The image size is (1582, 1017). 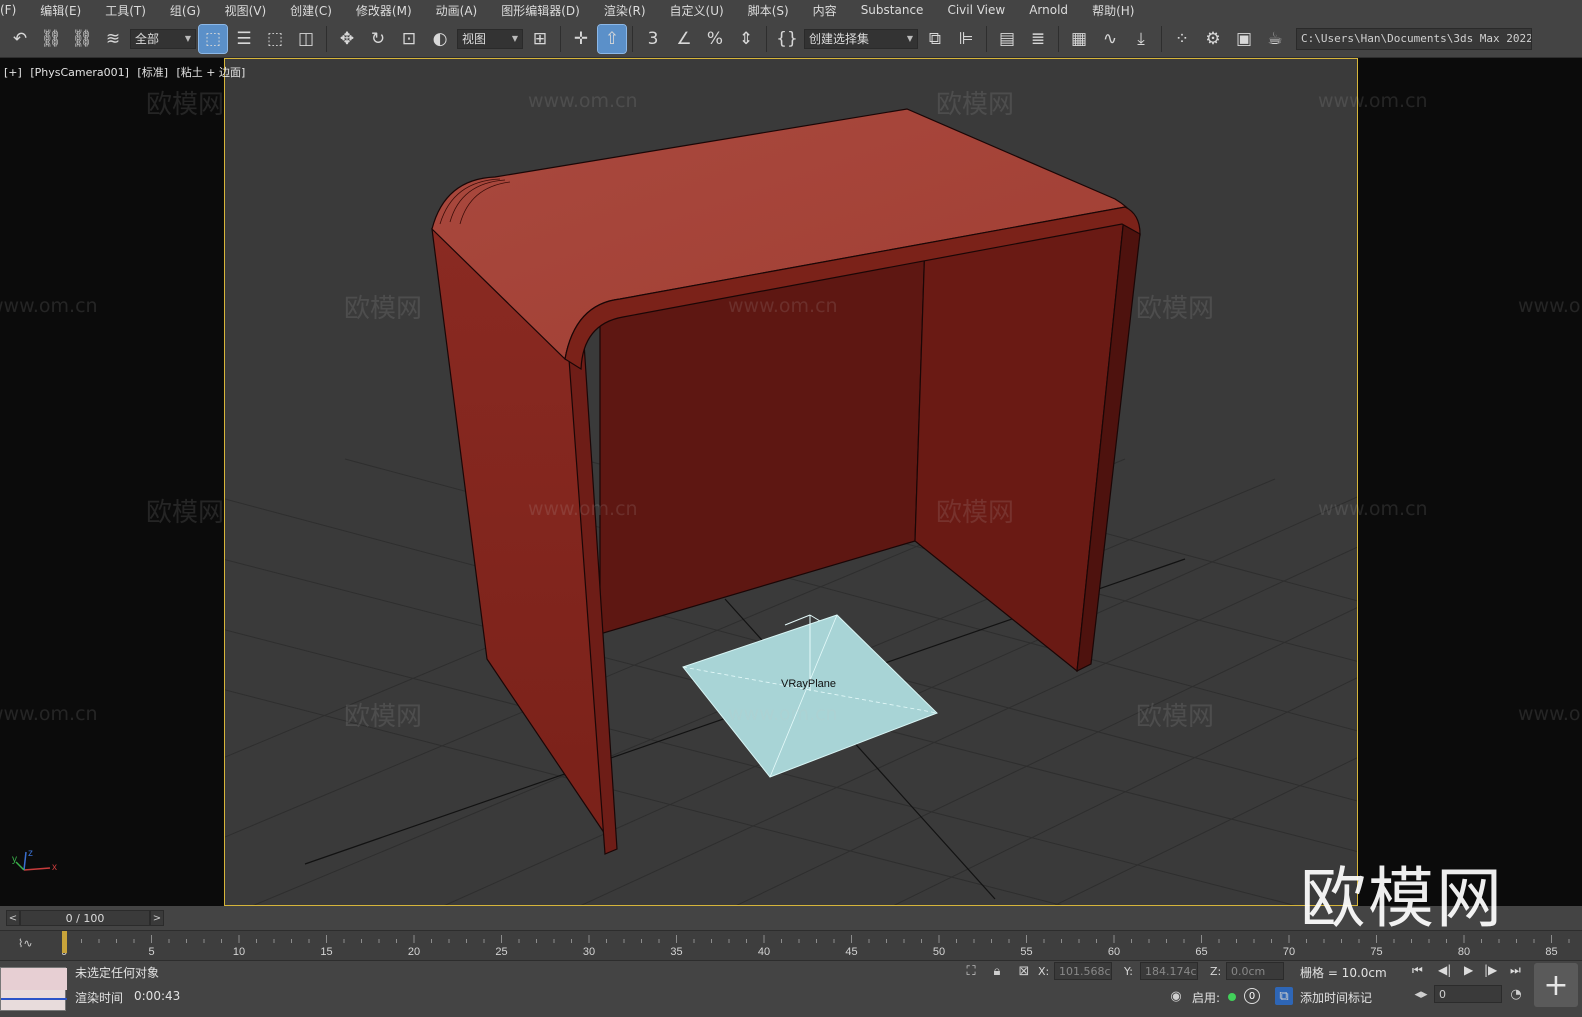 I want to click on ribbon-icon: ▦, so click(x=1079, y=39).